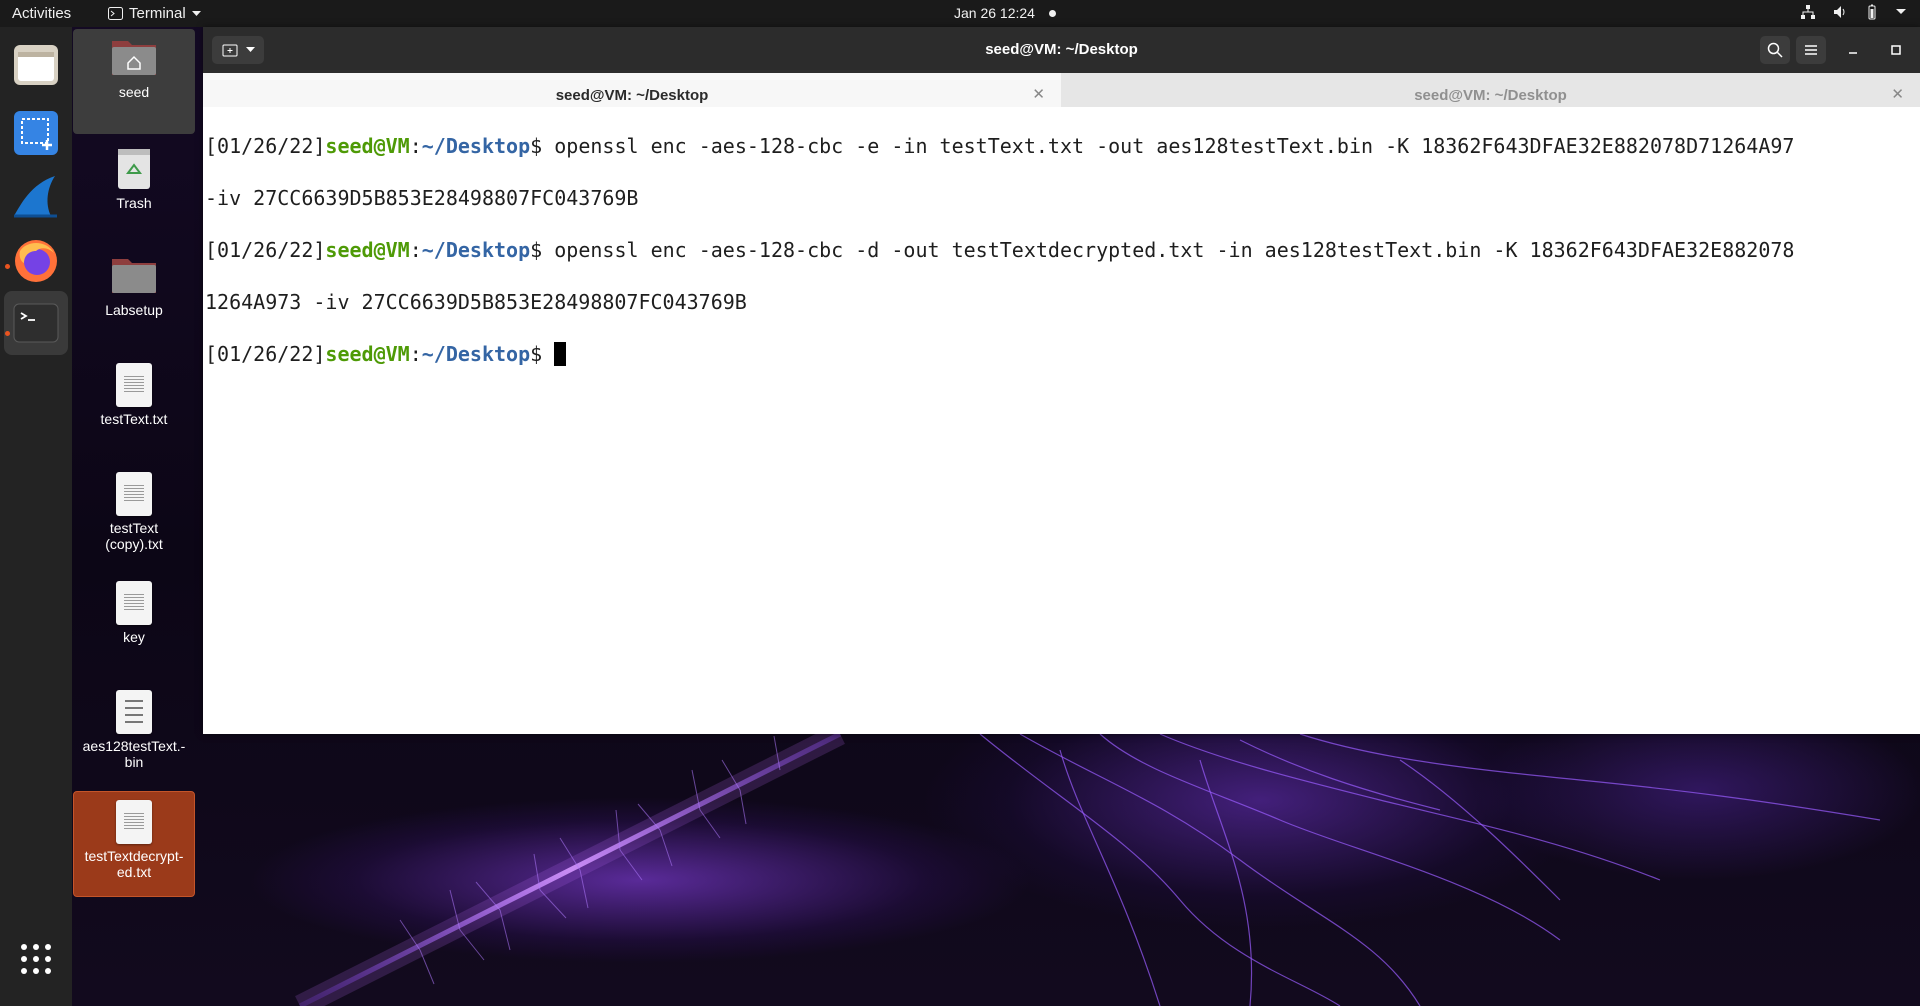 Image resolution: width=1920 pixels, height=1006 pixels. Describe the element at coordinates (134, 92) in the screenshot. I see `desktop-icon-label: seed` at that location.